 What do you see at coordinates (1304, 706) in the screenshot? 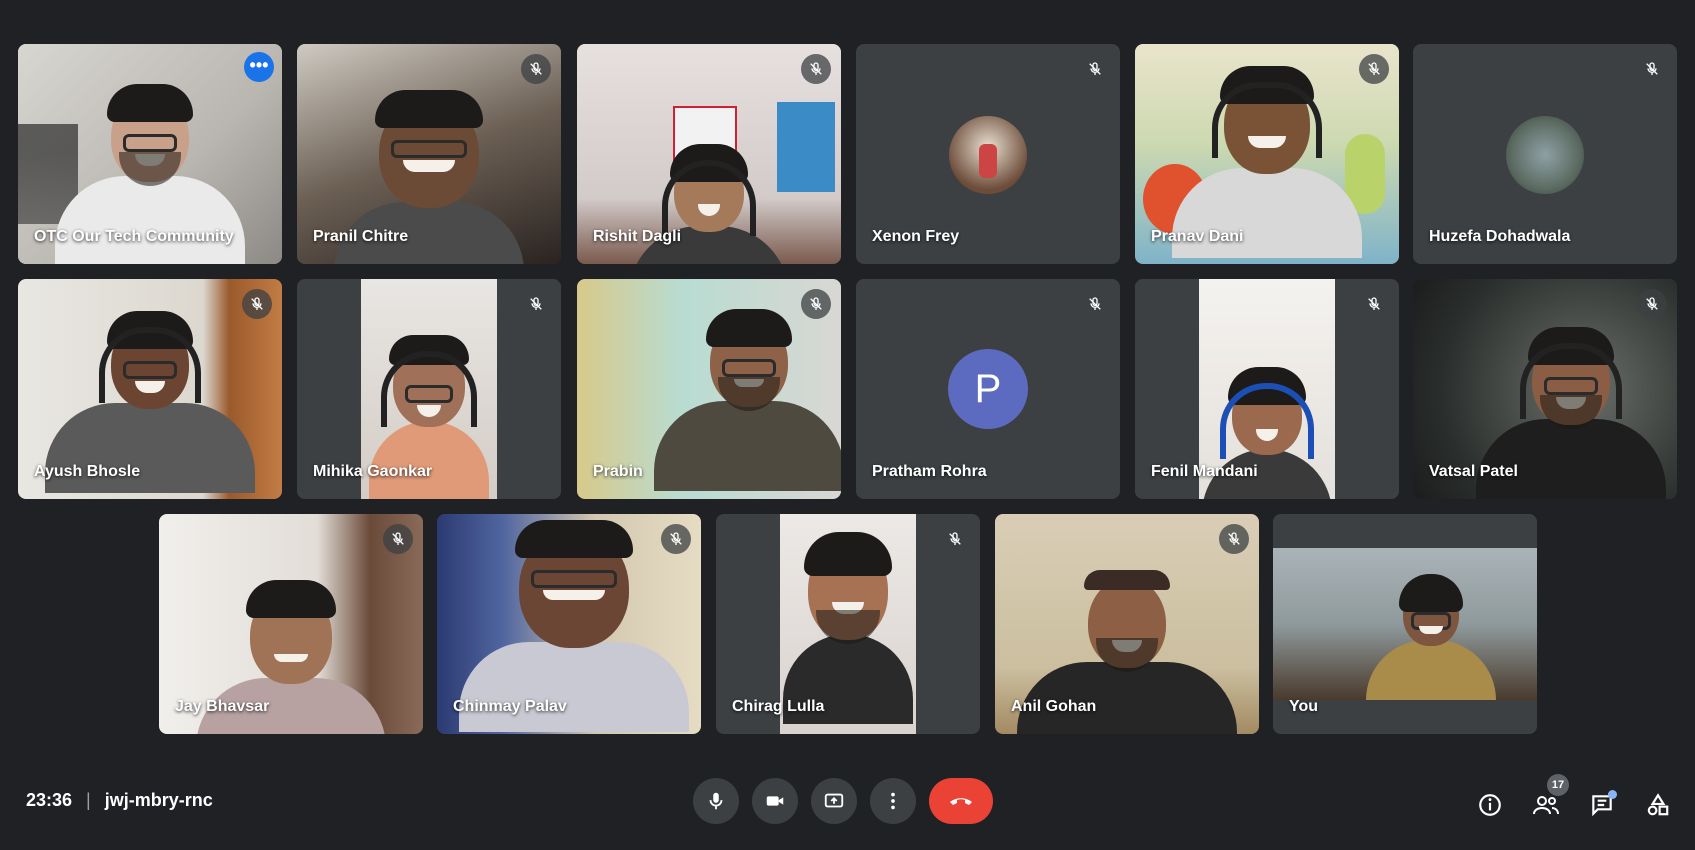
I see `participant-name: You` at bounding box center [1304, 706].